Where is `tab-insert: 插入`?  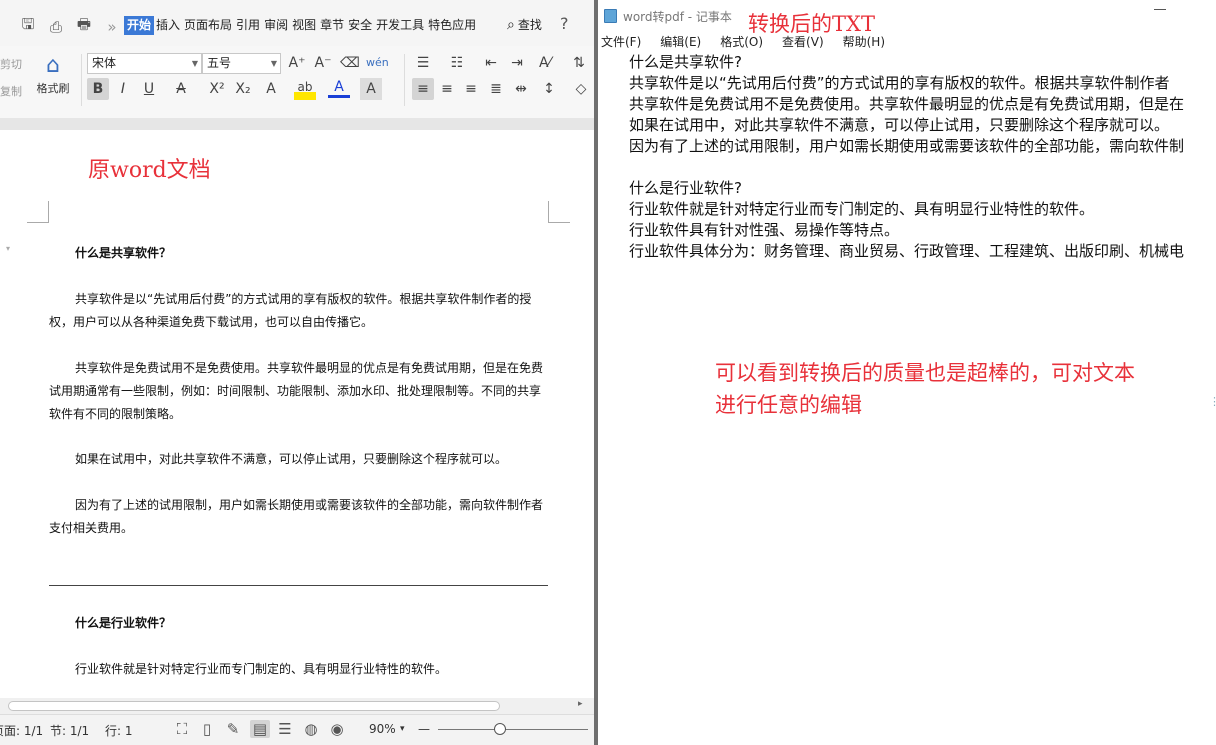 tab-insert: 插入 is located at coordinates (168, 25).